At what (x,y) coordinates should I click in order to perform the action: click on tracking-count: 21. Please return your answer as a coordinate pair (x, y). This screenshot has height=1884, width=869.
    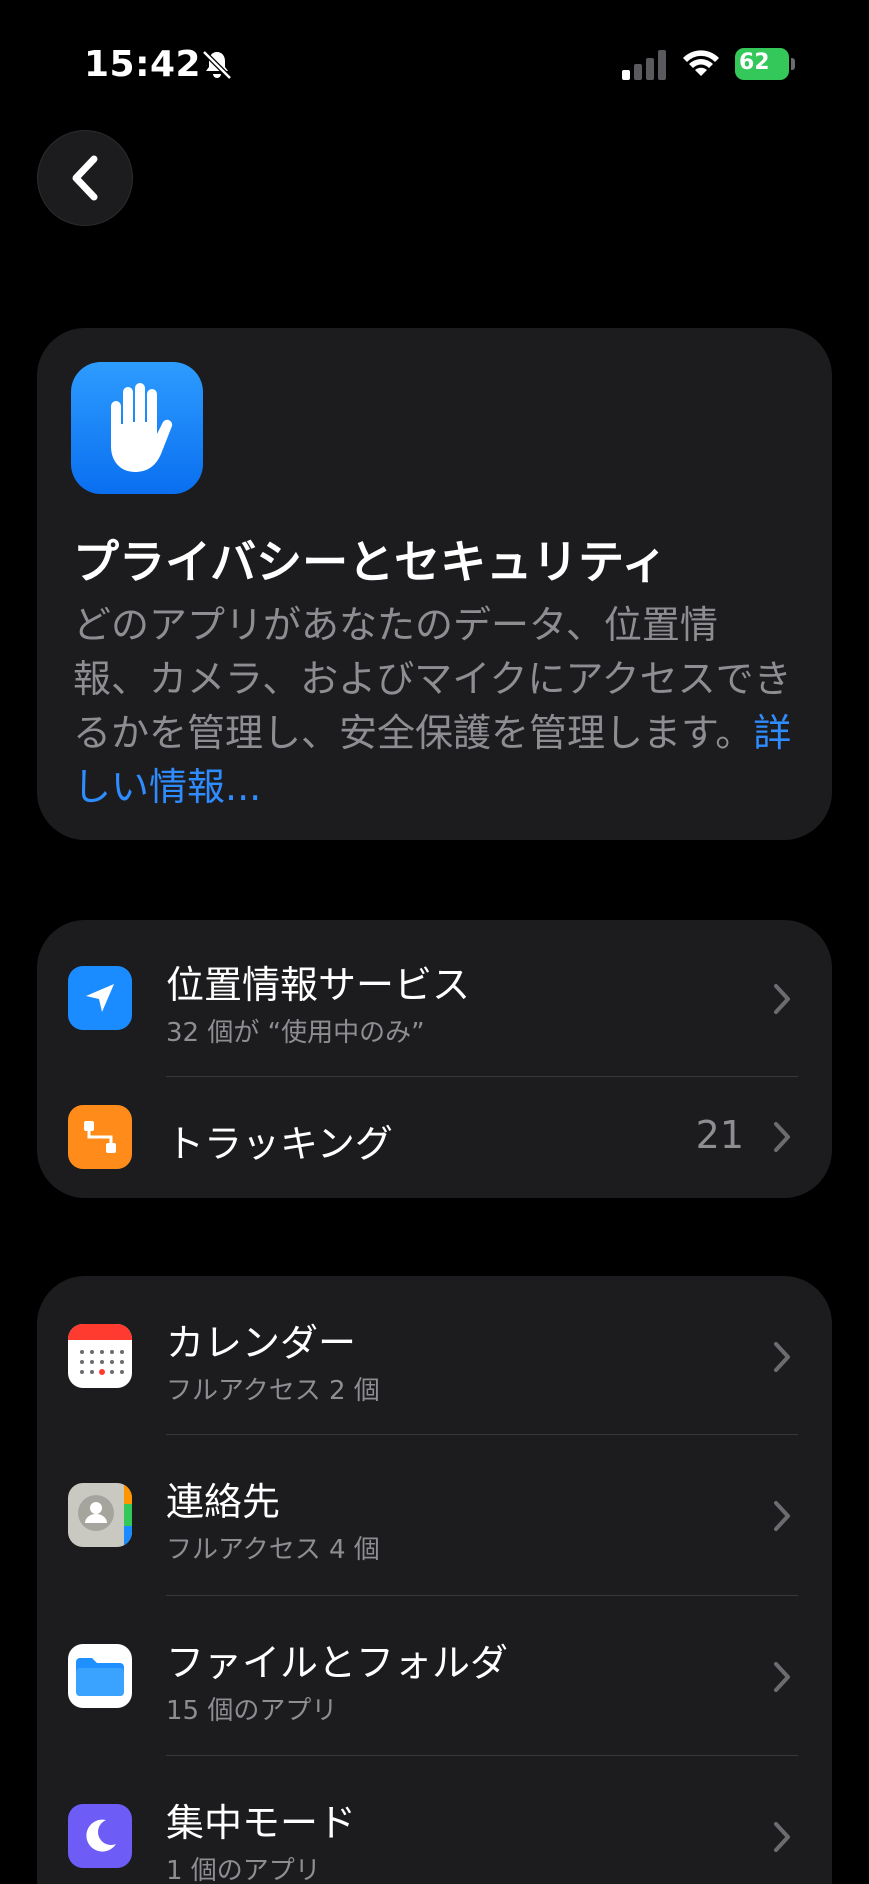
    Looking at the image, I should click on (719, 1135).